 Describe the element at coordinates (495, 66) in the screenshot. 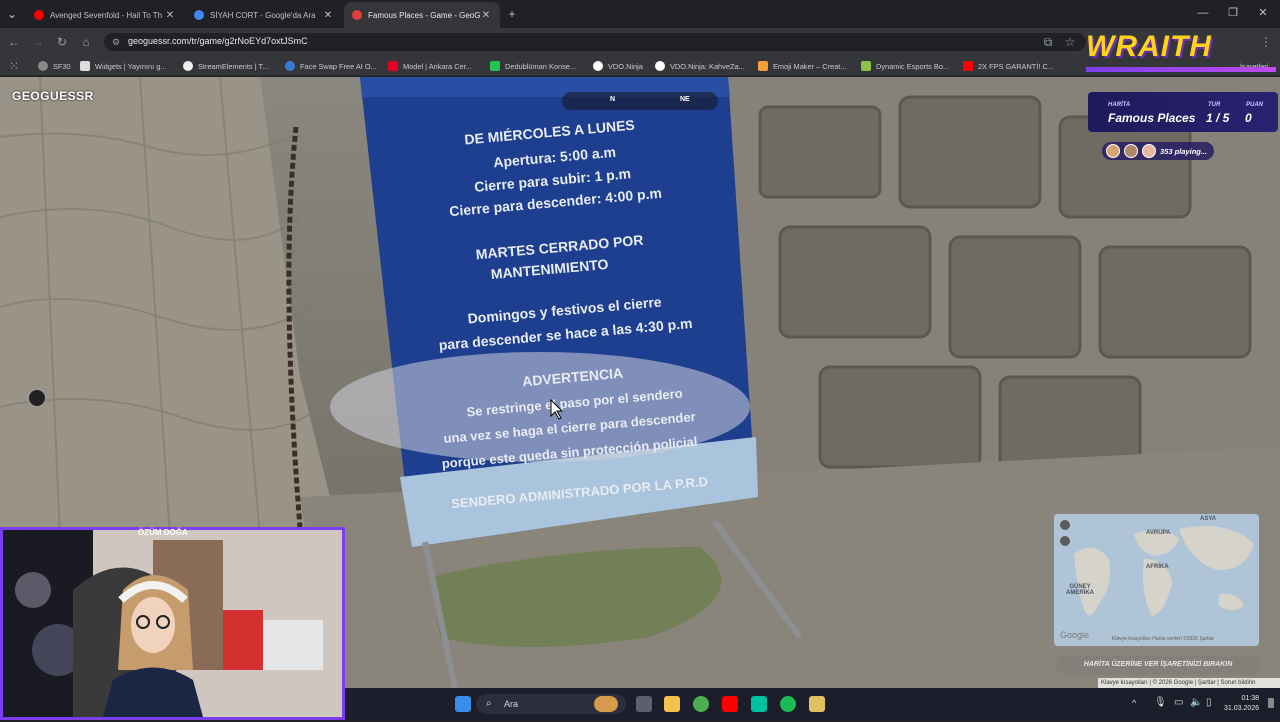

I see `ticket-icon` at that location.